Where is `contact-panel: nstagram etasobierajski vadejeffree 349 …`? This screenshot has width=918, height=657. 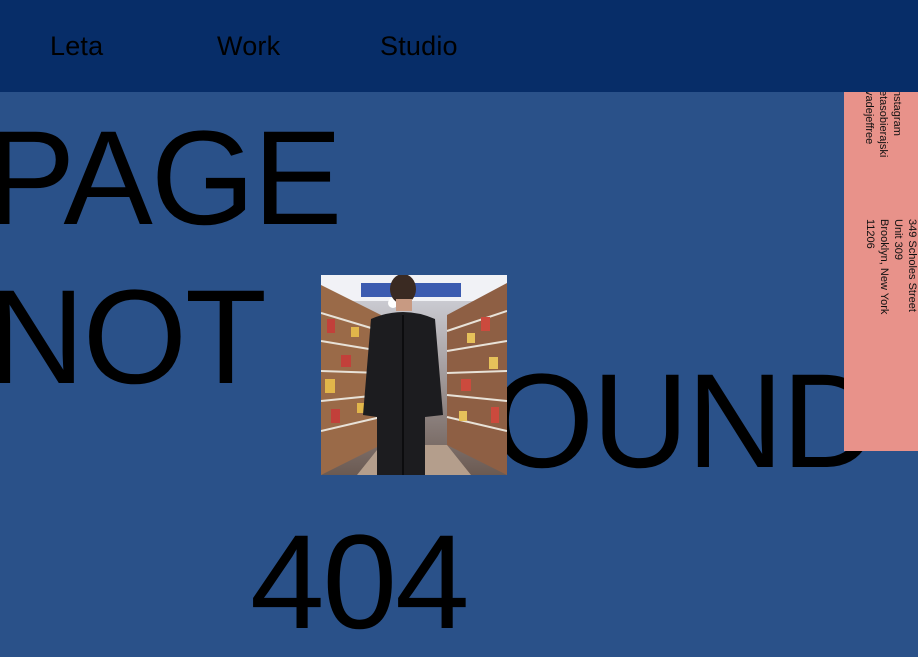
contact-panel: nstagram etasobierajski vadejeffree 349 … is located at coordinates (881, 271).